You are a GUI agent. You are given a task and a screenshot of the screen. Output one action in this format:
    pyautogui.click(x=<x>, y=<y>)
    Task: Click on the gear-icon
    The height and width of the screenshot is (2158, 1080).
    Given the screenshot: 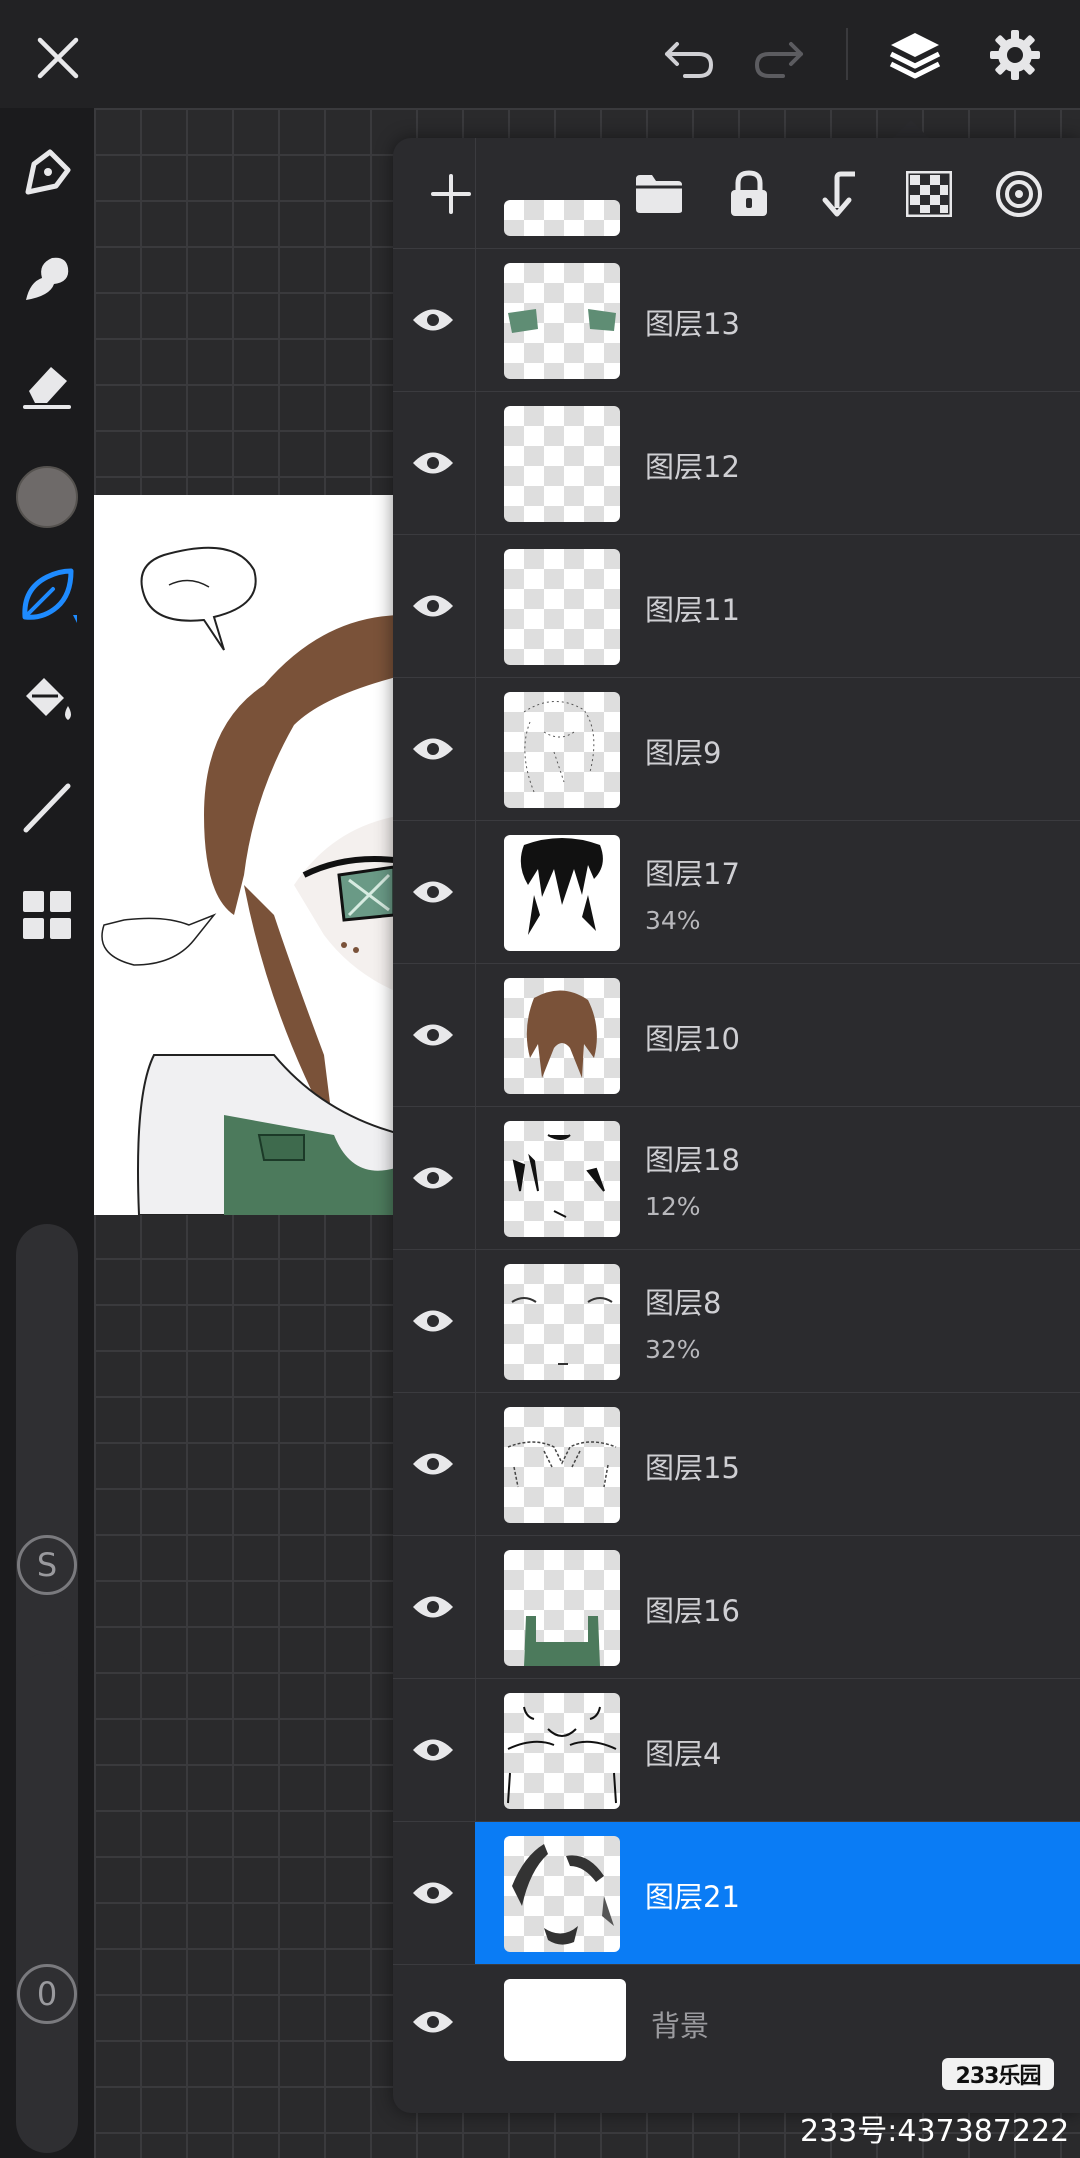 What is the action you would take?
    pyautogui.click(x=1015, y=55)
    